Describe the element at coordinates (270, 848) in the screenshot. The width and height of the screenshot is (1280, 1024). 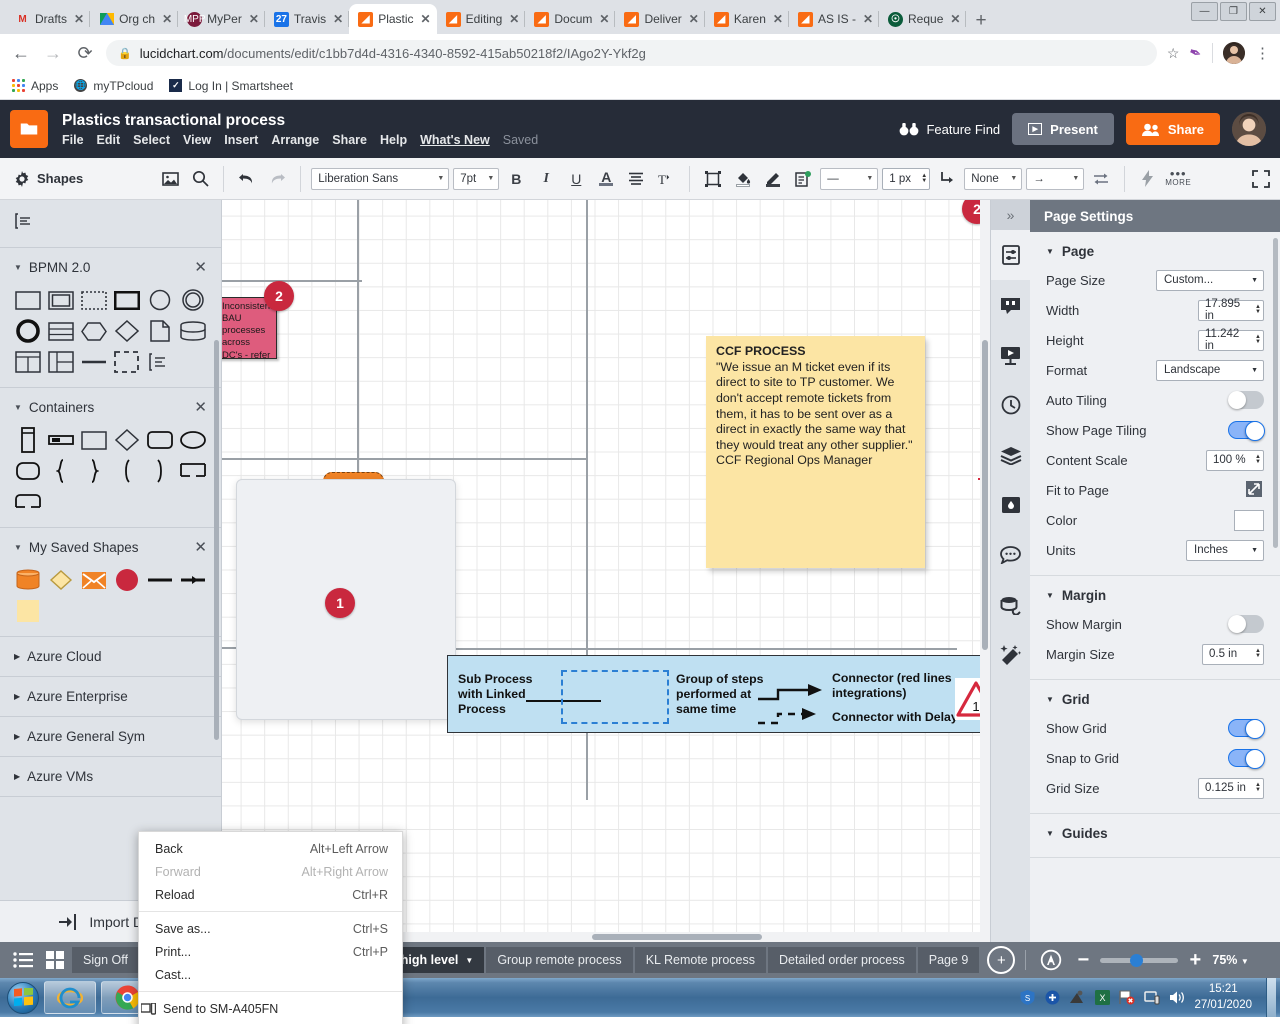
I see `context-menu-item: Back Alt+Left Arrow` at that location.